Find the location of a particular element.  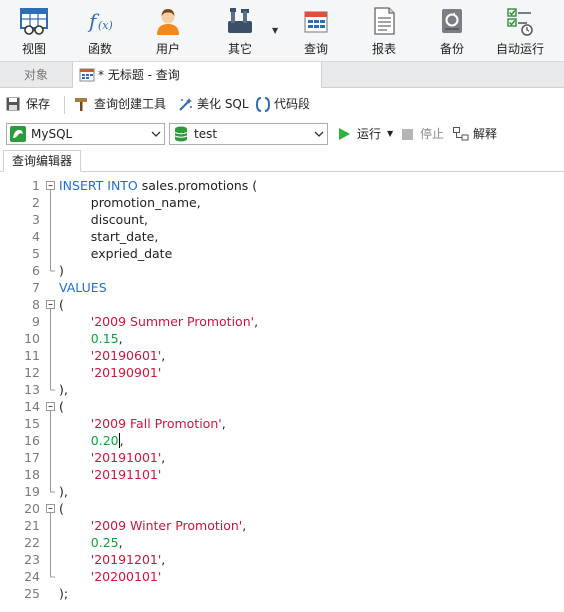

play-icon is located at coordinates (344, 134).